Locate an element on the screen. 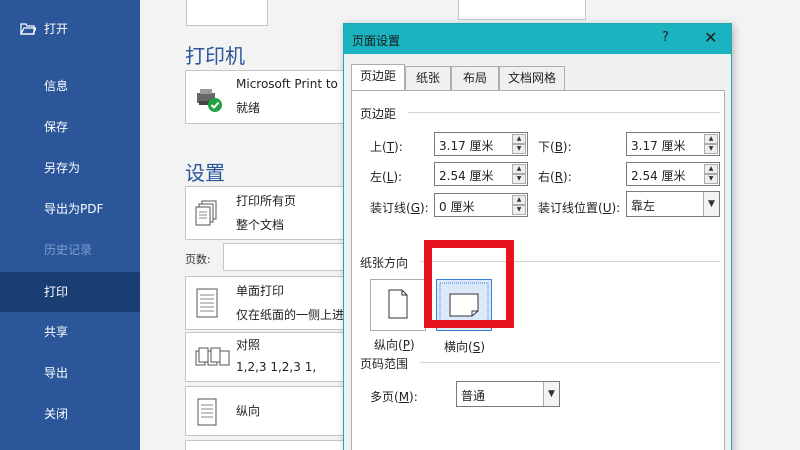  sidebar-item-open: 打开 is located at coordinates (70, 29).